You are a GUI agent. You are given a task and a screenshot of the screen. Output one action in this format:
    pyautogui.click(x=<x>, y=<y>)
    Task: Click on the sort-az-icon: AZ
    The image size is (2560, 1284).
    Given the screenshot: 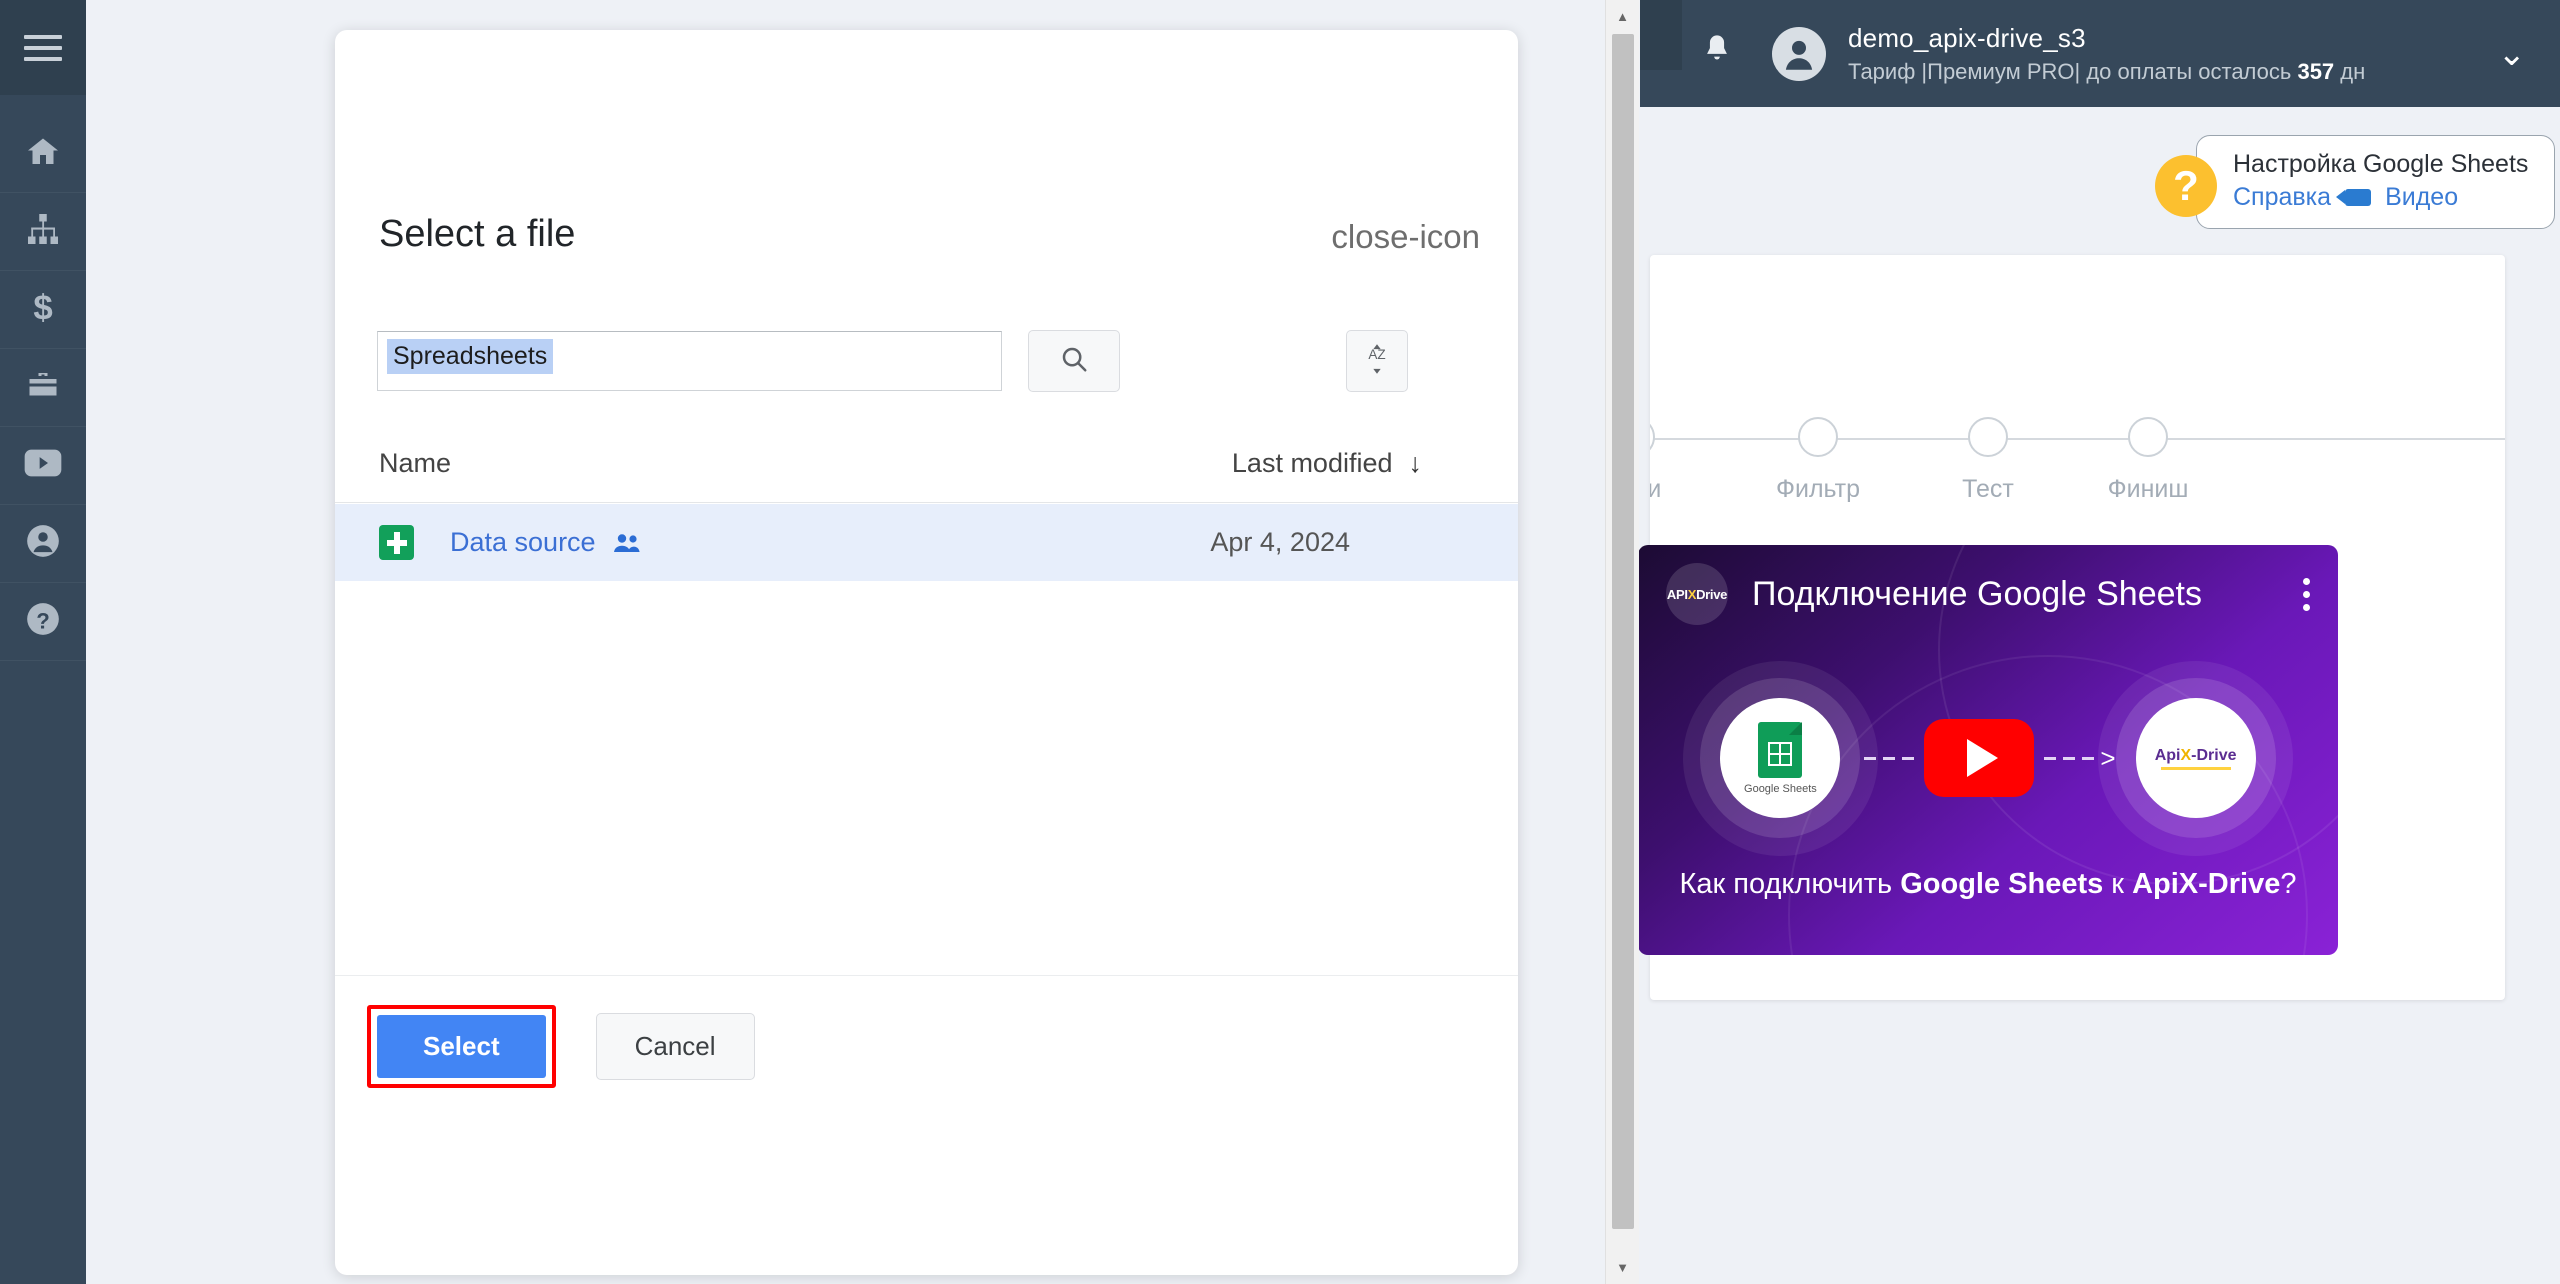 What is the action you would take?
    pyautogui.click(x=1377, y=361)
    